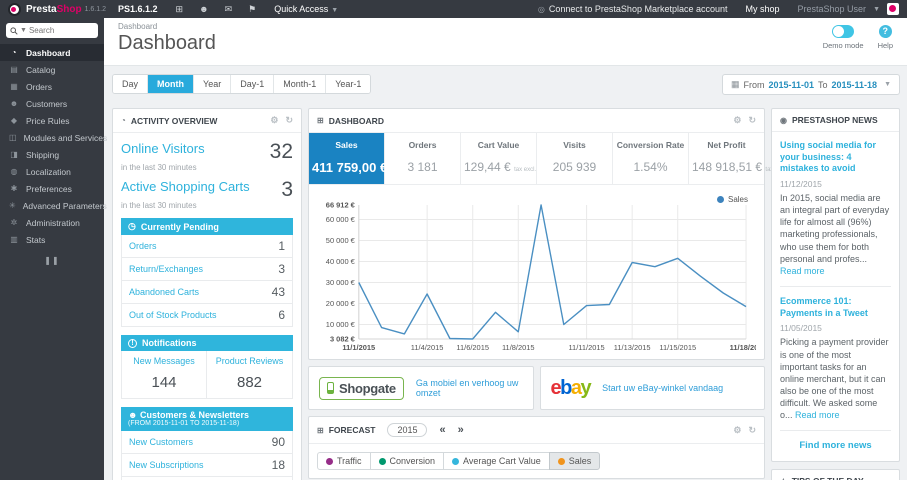 The width and height of the screenshot is (907, 480). What do you see at coordinates (341, 240) in the screenshot?
I see `svg-text: 50 000 €` at bounding box center [341, 240].